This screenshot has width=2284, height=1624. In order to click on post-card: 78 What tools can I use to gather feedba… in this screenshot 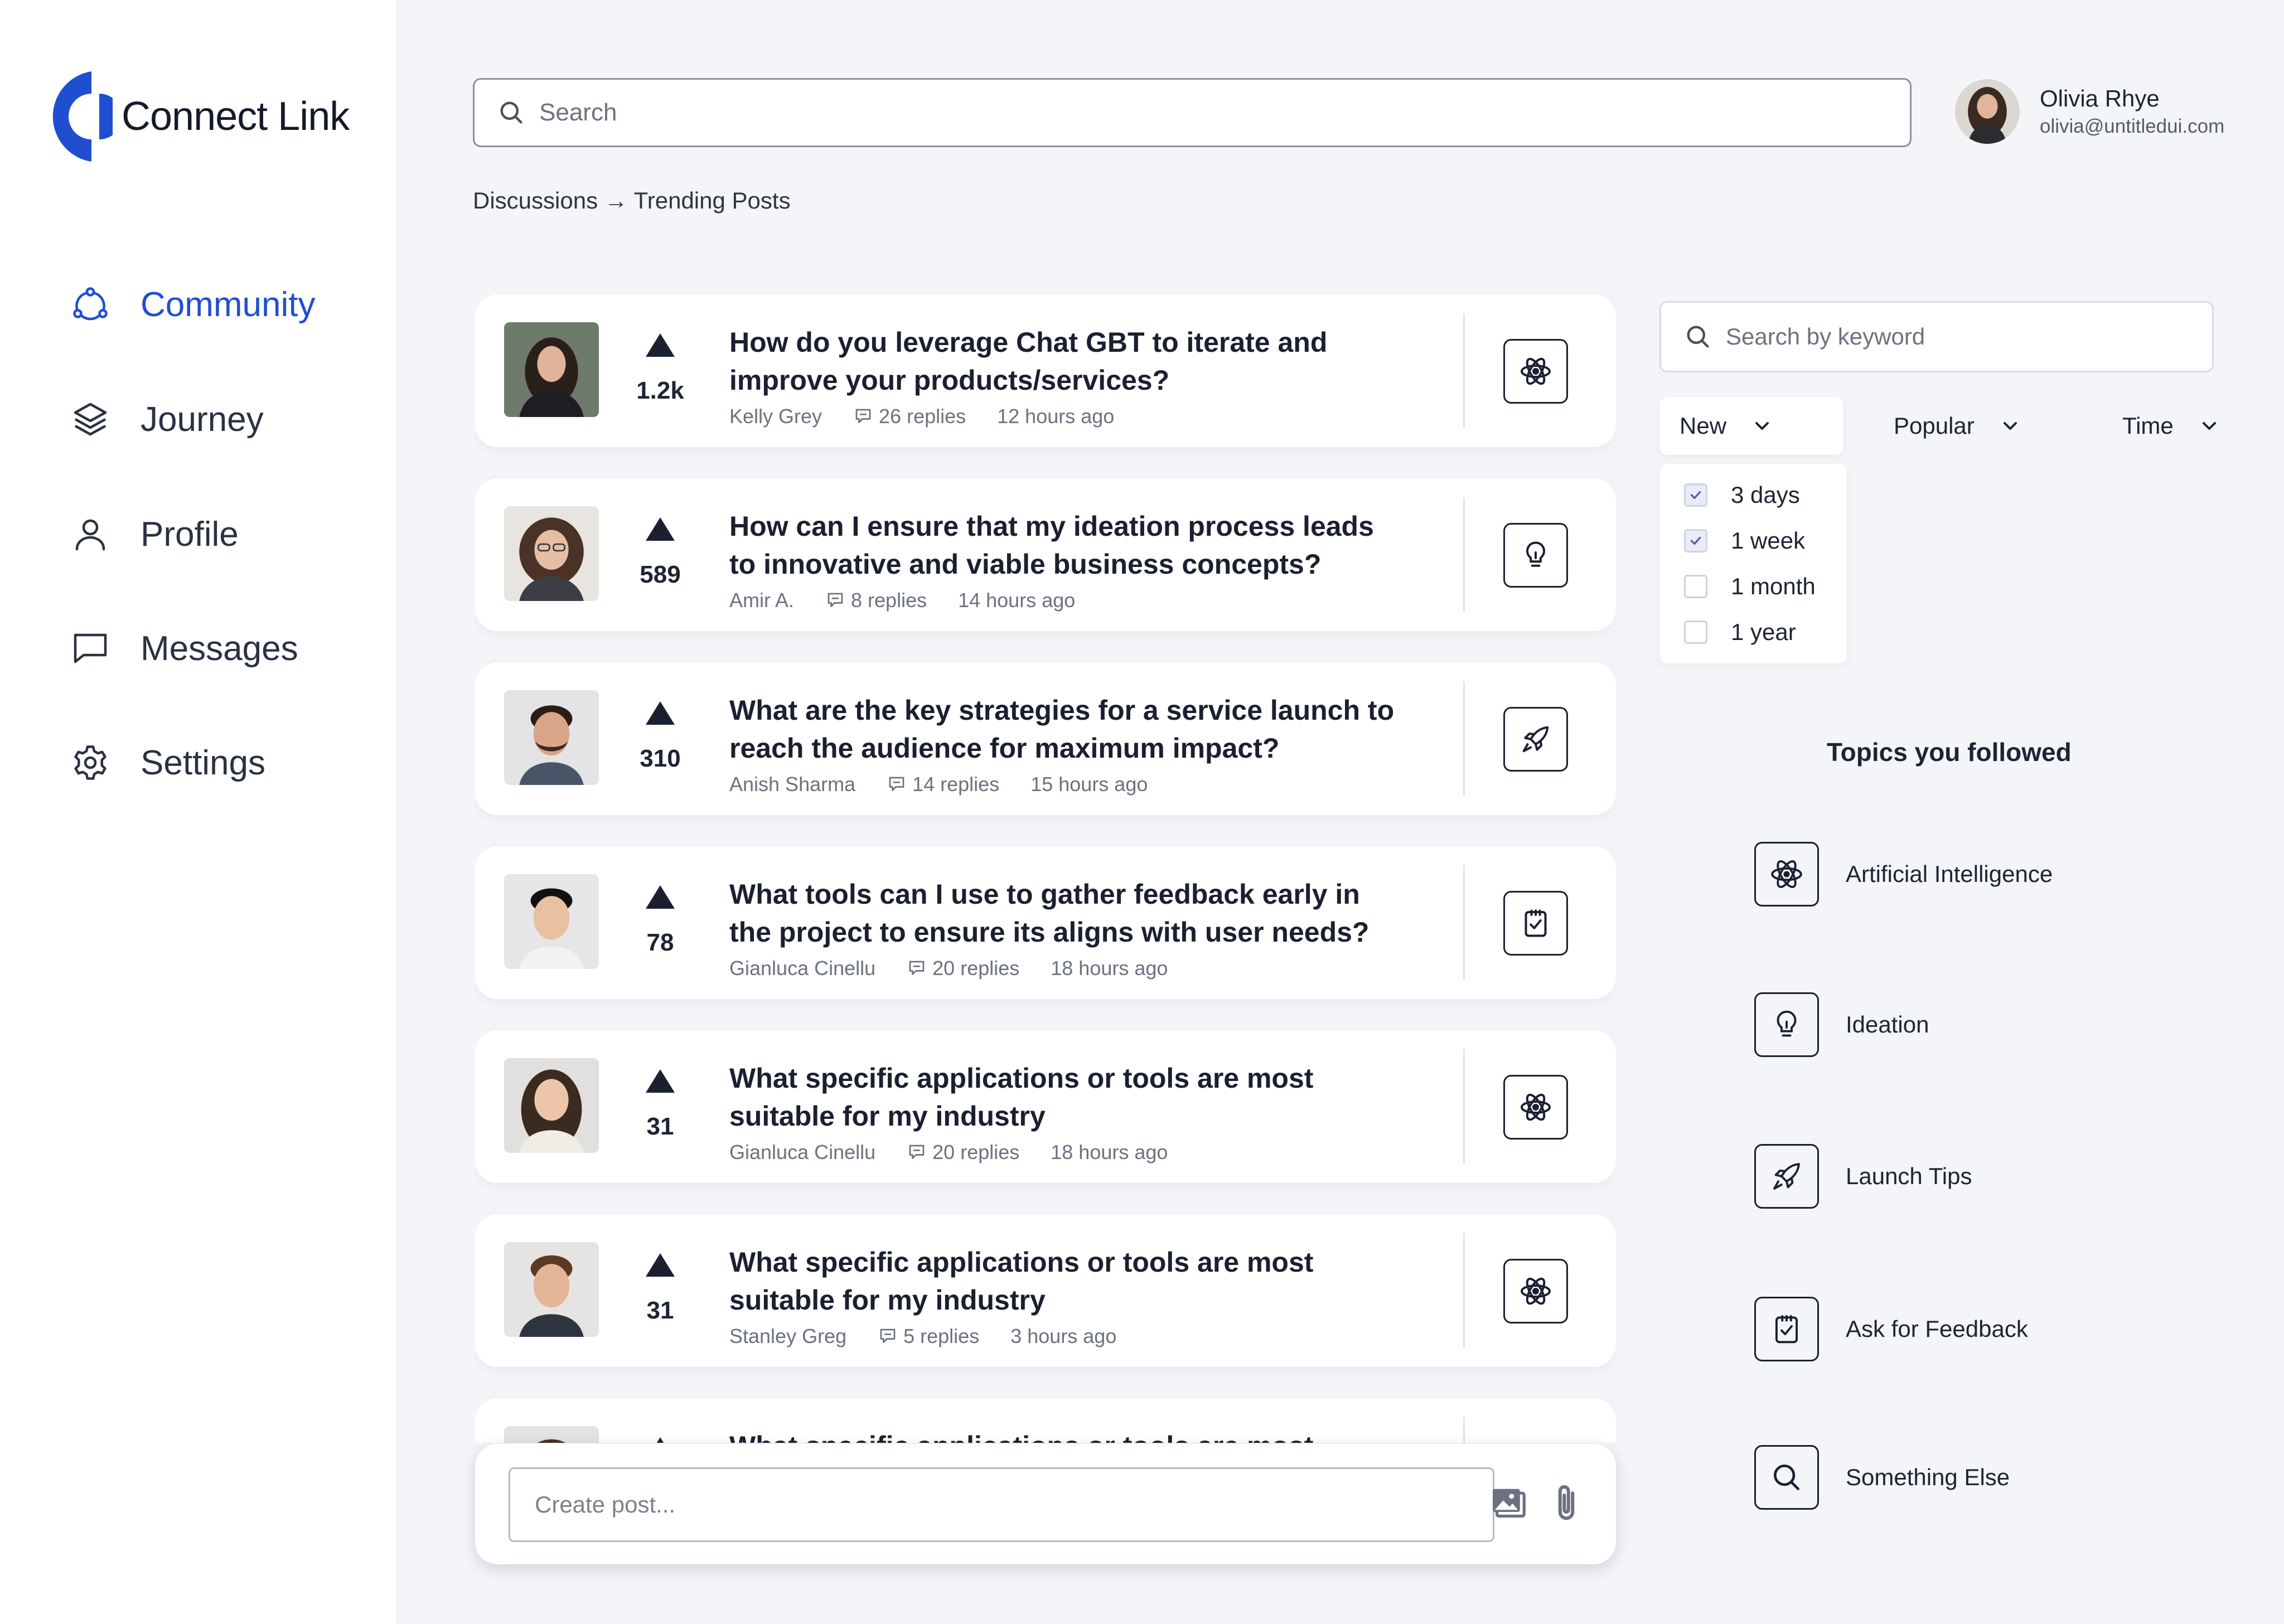, I will do `click(1045, 923)`.